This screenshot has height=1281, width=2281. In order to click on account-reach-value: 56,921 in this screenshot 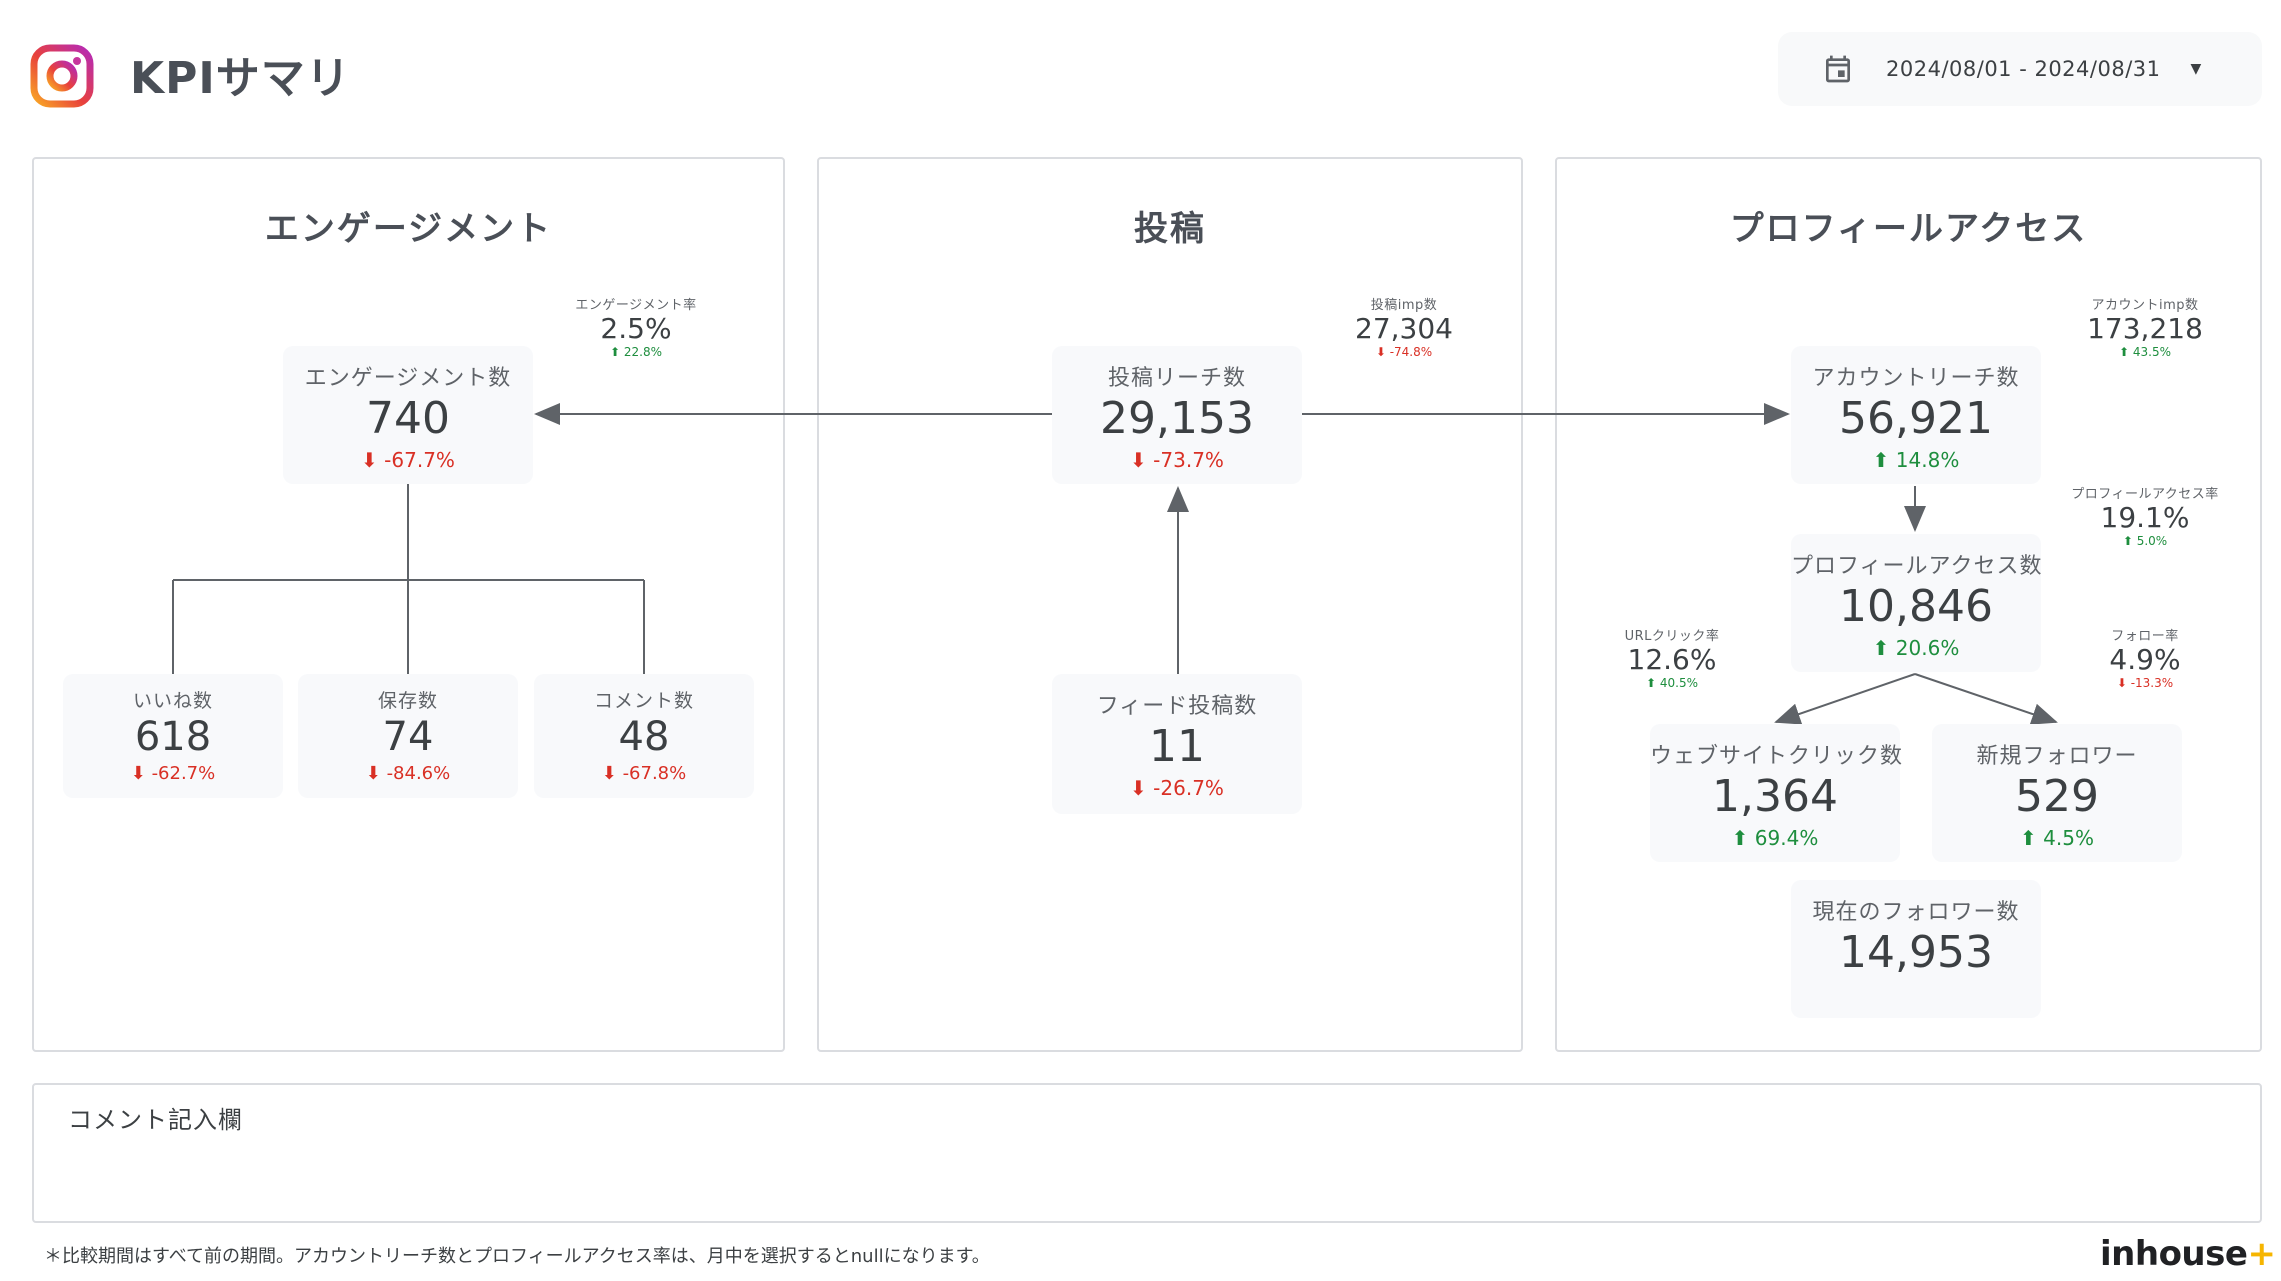, I will do `click(1916, 418)`.